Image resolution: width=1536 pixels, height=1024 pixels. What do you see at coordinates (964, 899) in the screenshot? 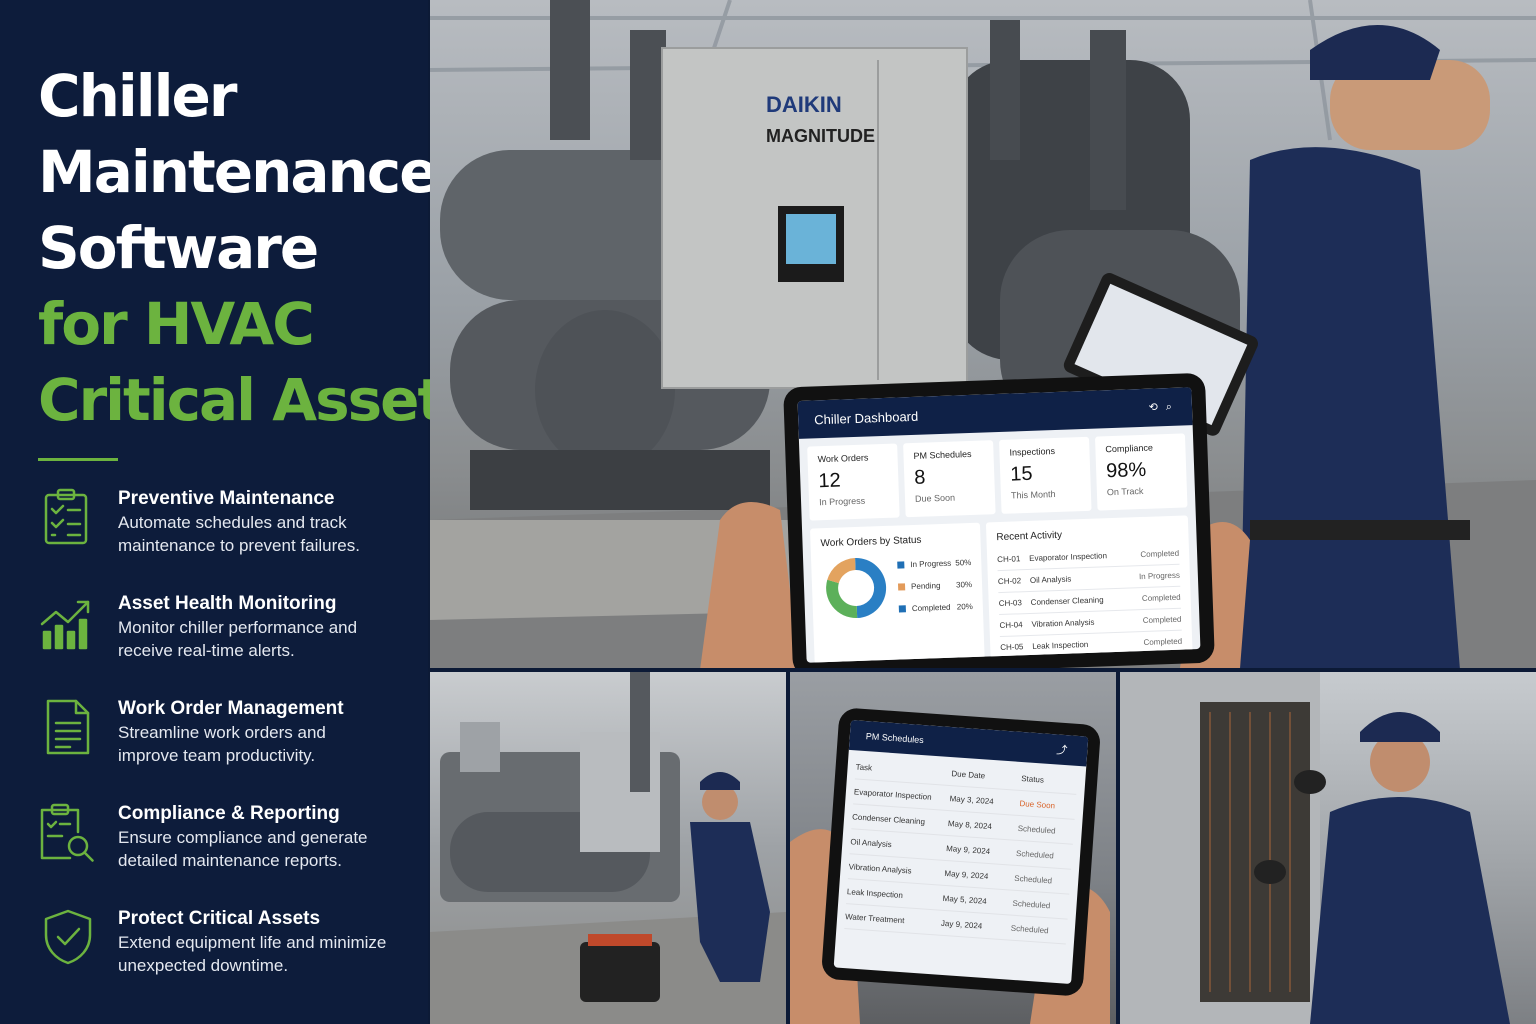
I see `pm-due: May 5, 2024` at bounding box center [964, 899].